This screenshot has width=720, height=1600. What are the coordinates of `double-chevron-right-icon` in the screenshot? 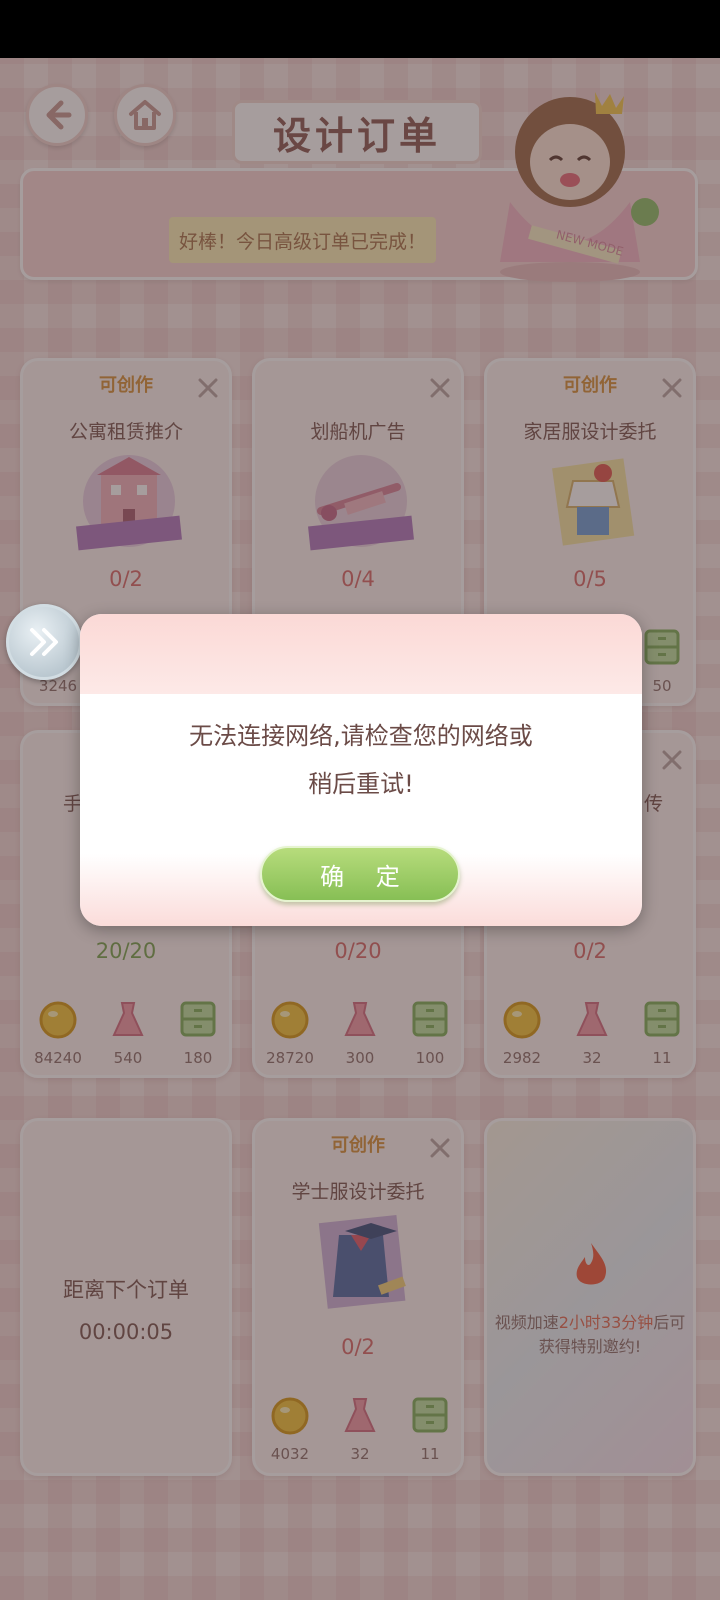 It's located at (44, 642).